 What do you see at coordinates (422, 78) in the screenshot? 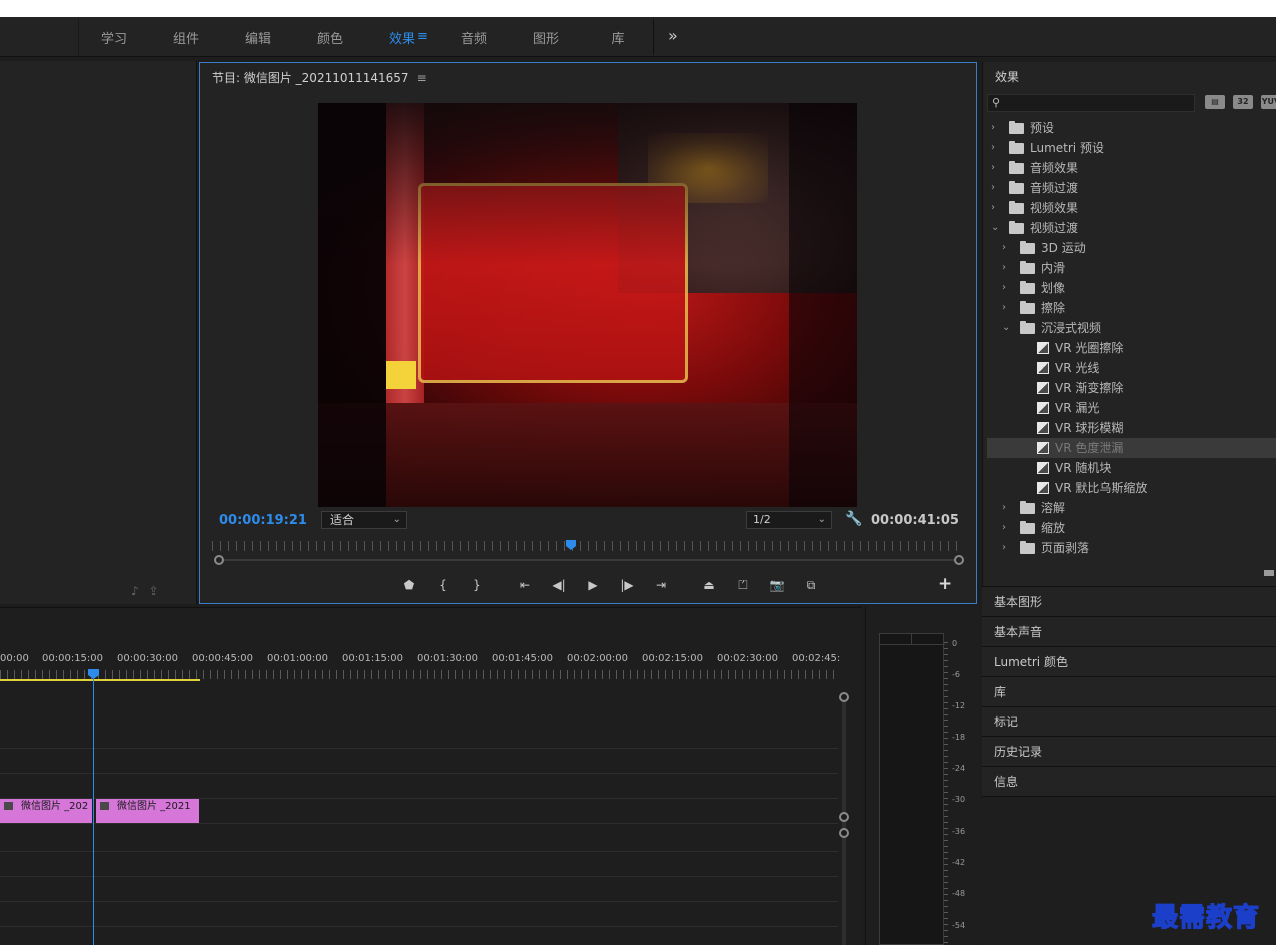
I see `panel-menu-icon: ≡` at bounding box center [422, 78].